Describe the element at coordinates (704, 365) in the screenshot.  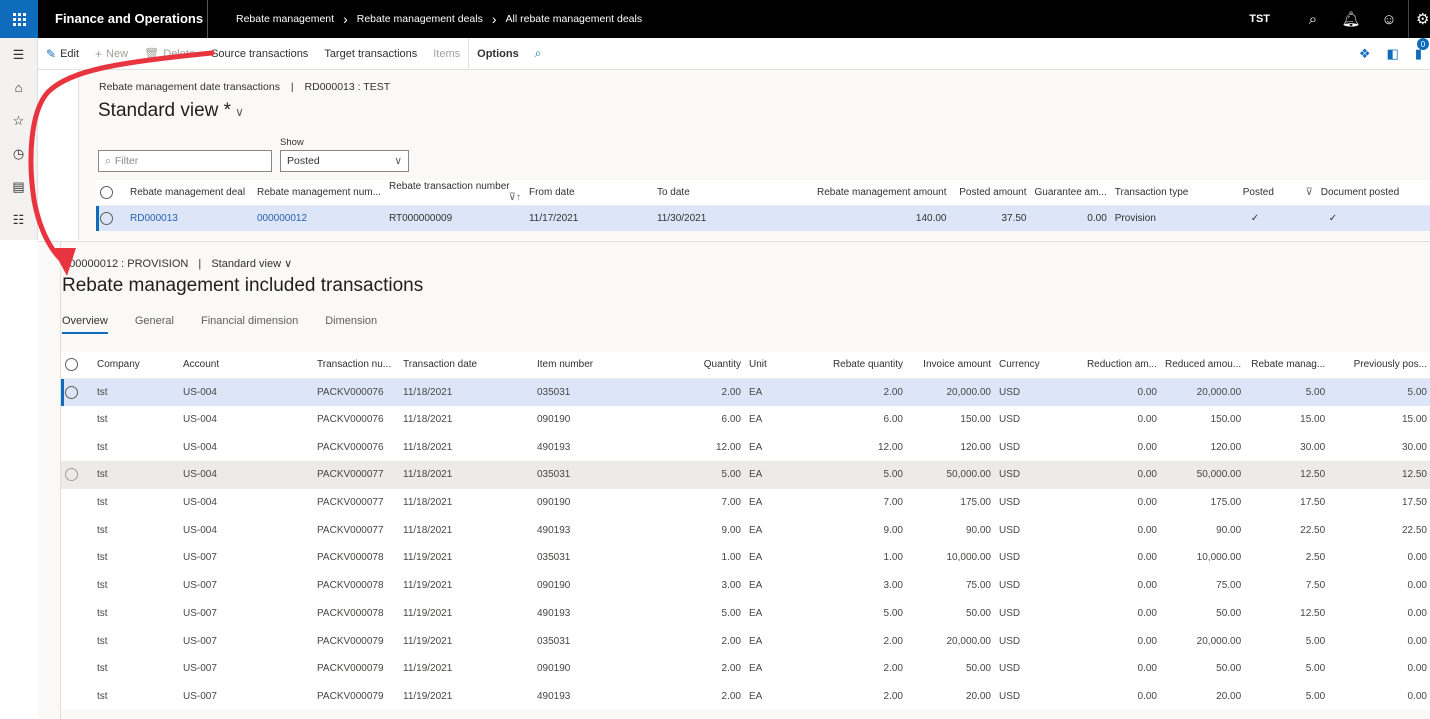
I see `column-header: Quantity` at that location.